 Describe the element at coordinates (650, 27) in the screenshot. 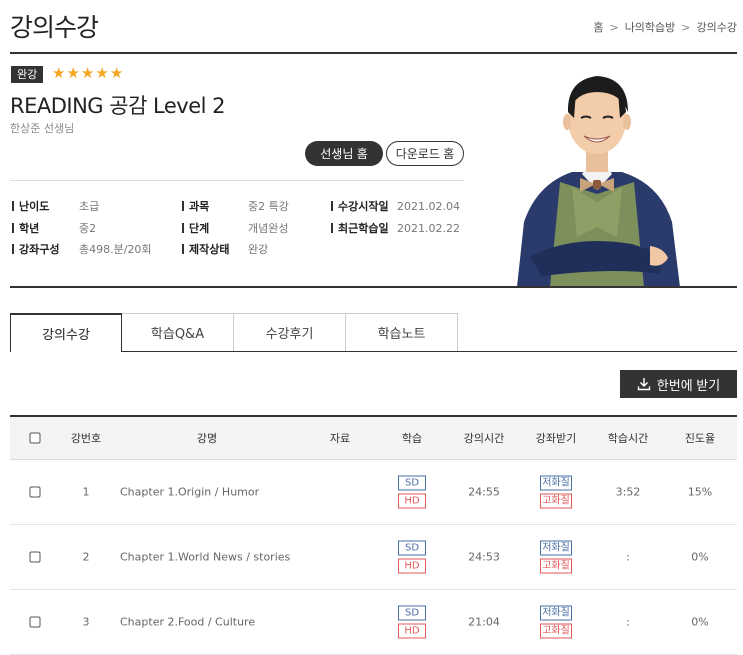

I see `breadcrumb-my-study: 나의학습방` at that location.